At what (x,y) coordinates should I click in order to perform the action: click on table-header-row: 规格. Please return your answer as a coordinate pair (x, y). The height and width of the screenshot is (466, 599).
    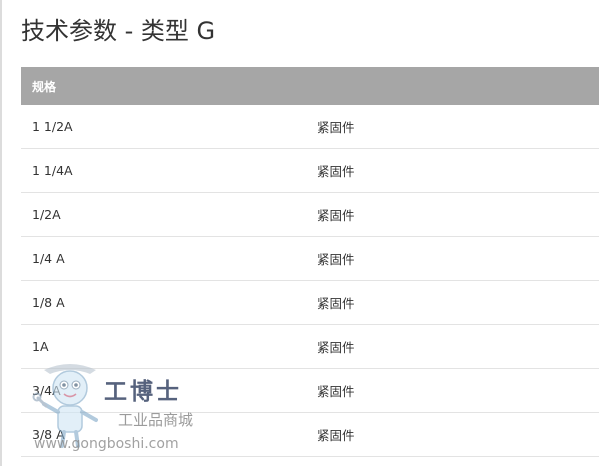
    Looking at the image, I should click on (310, 86).